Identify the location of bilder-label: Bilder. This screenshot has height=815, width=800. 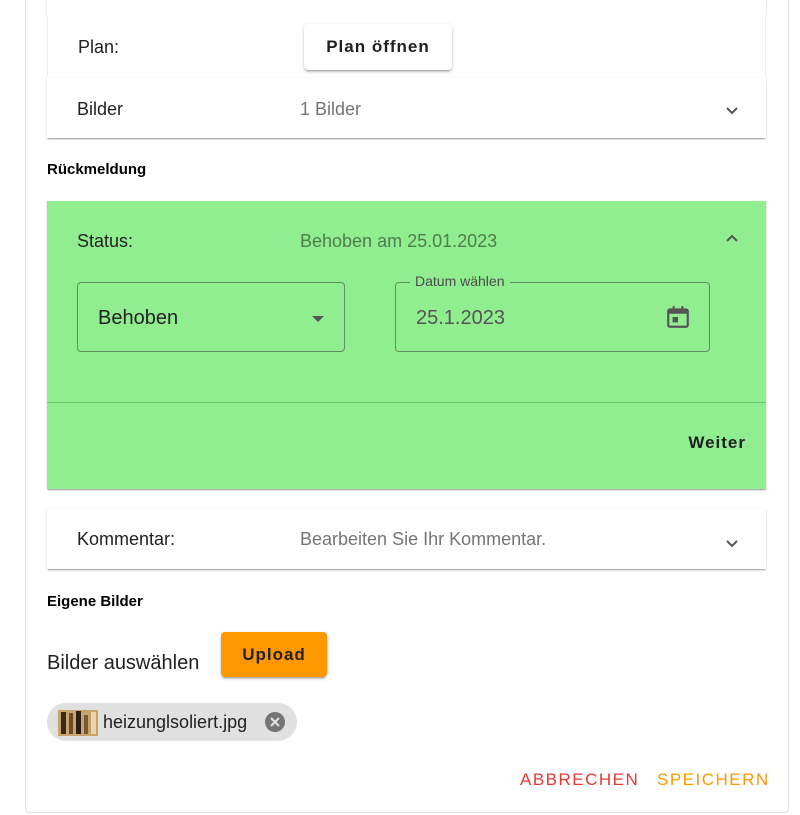
(100, 109).